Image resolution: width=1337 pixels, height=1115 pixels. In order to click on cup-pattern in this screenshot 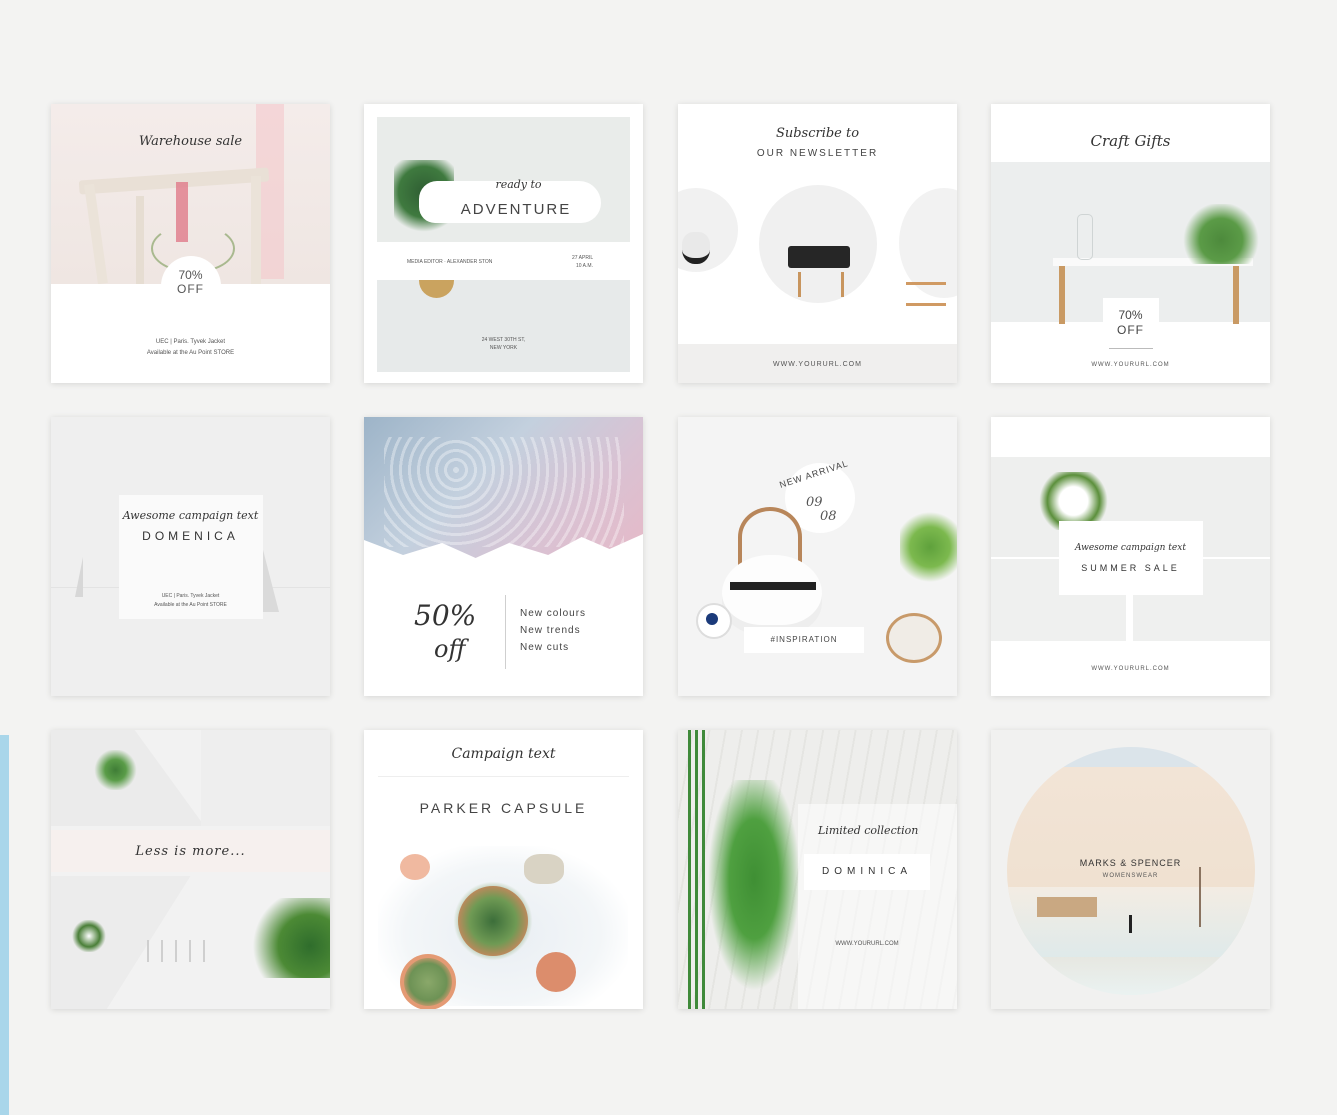, I will do `click(712, 619)`.